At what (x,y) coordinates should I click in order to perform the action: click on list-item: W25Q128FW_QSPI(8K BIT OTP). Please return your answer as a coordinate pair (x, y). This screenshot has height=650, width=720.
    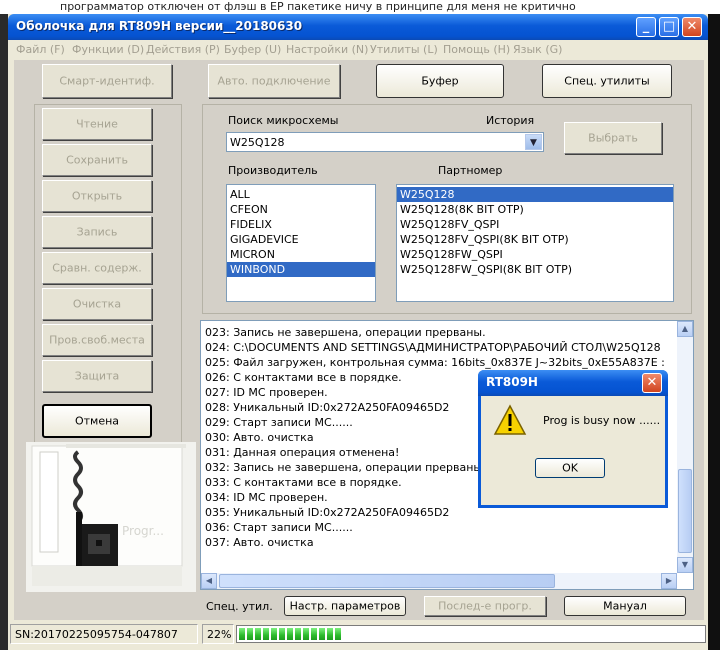
    Looking at the image, I should click on (535, 269).